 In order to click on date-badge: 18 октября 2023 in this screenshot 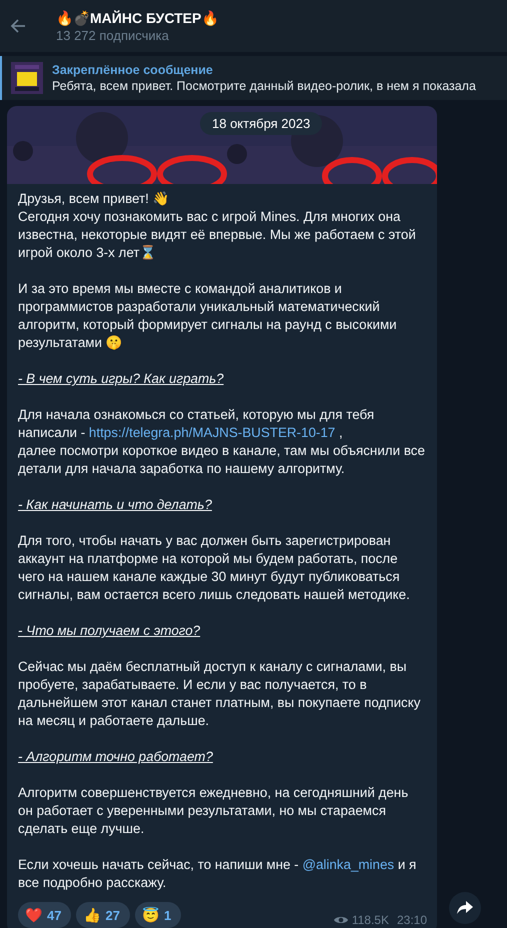, I will do `click(261, 123)`.